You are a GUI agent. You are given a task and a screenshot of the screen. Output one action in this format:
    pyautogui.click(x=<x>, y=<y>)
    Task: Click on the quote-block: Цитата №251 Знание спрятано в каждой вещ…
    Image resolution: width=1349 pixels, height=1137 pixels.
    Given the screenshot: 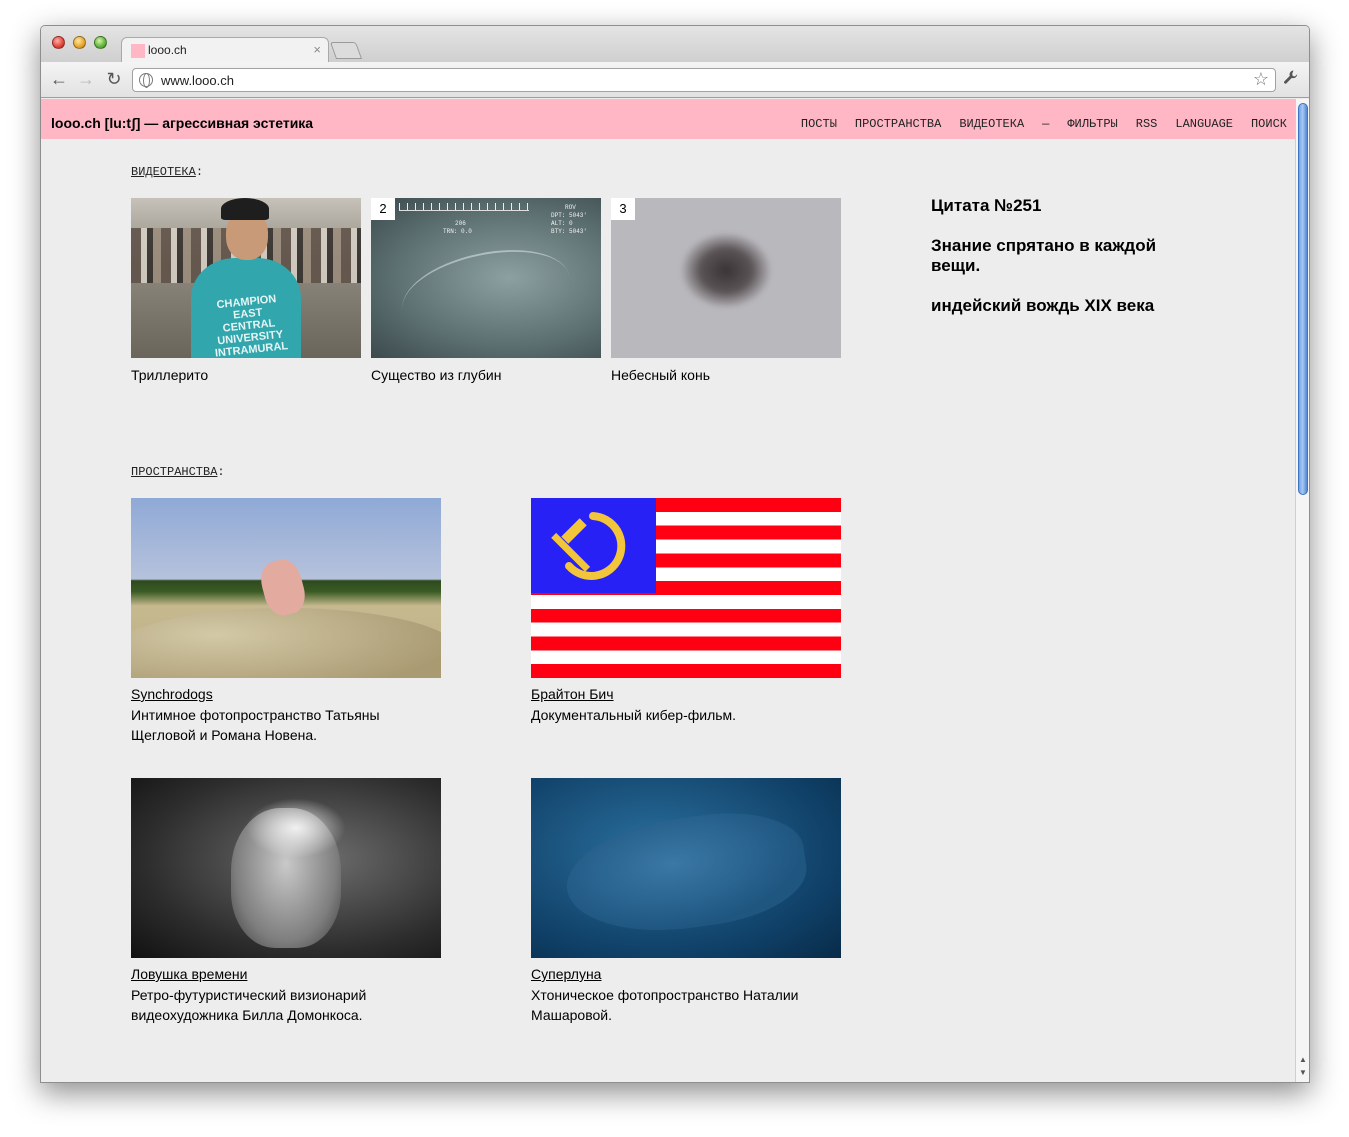 What is the action you would take?
    pyautogui.click(x=1046, y=266)
    